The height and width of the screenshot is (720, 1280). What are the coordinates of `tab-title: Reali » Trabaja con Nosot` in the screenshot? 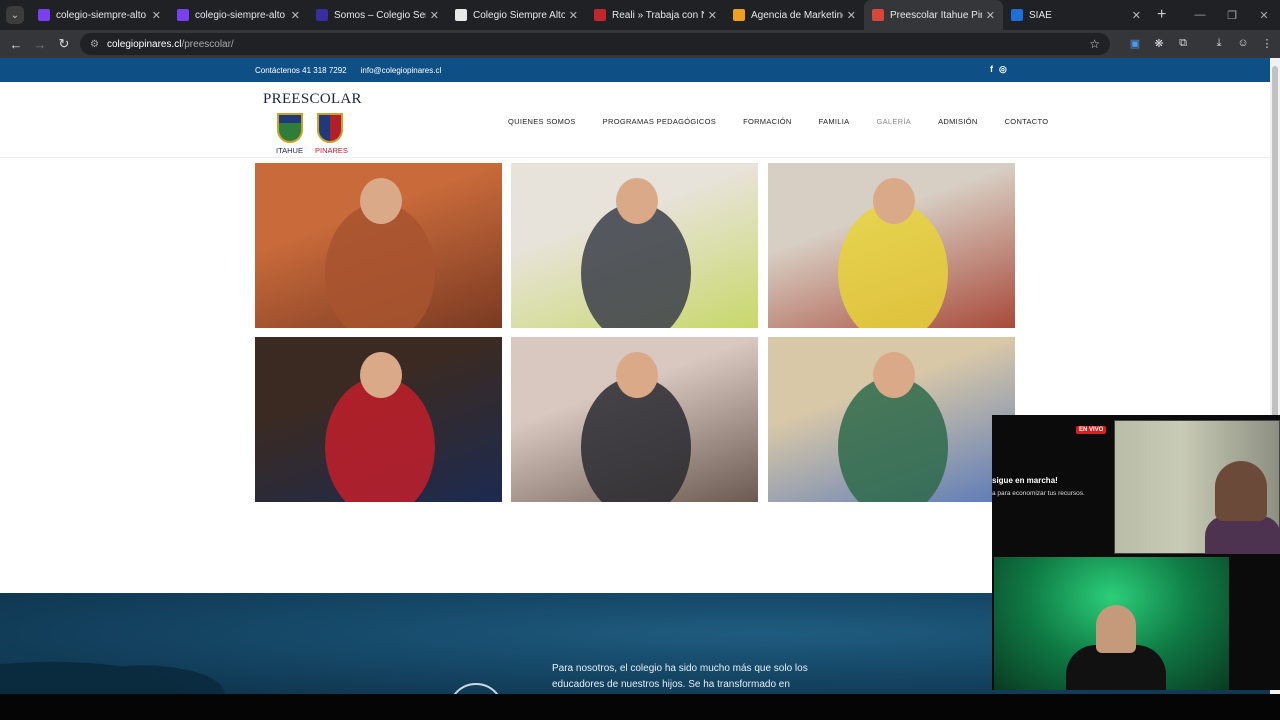 It's located at (658, 15).